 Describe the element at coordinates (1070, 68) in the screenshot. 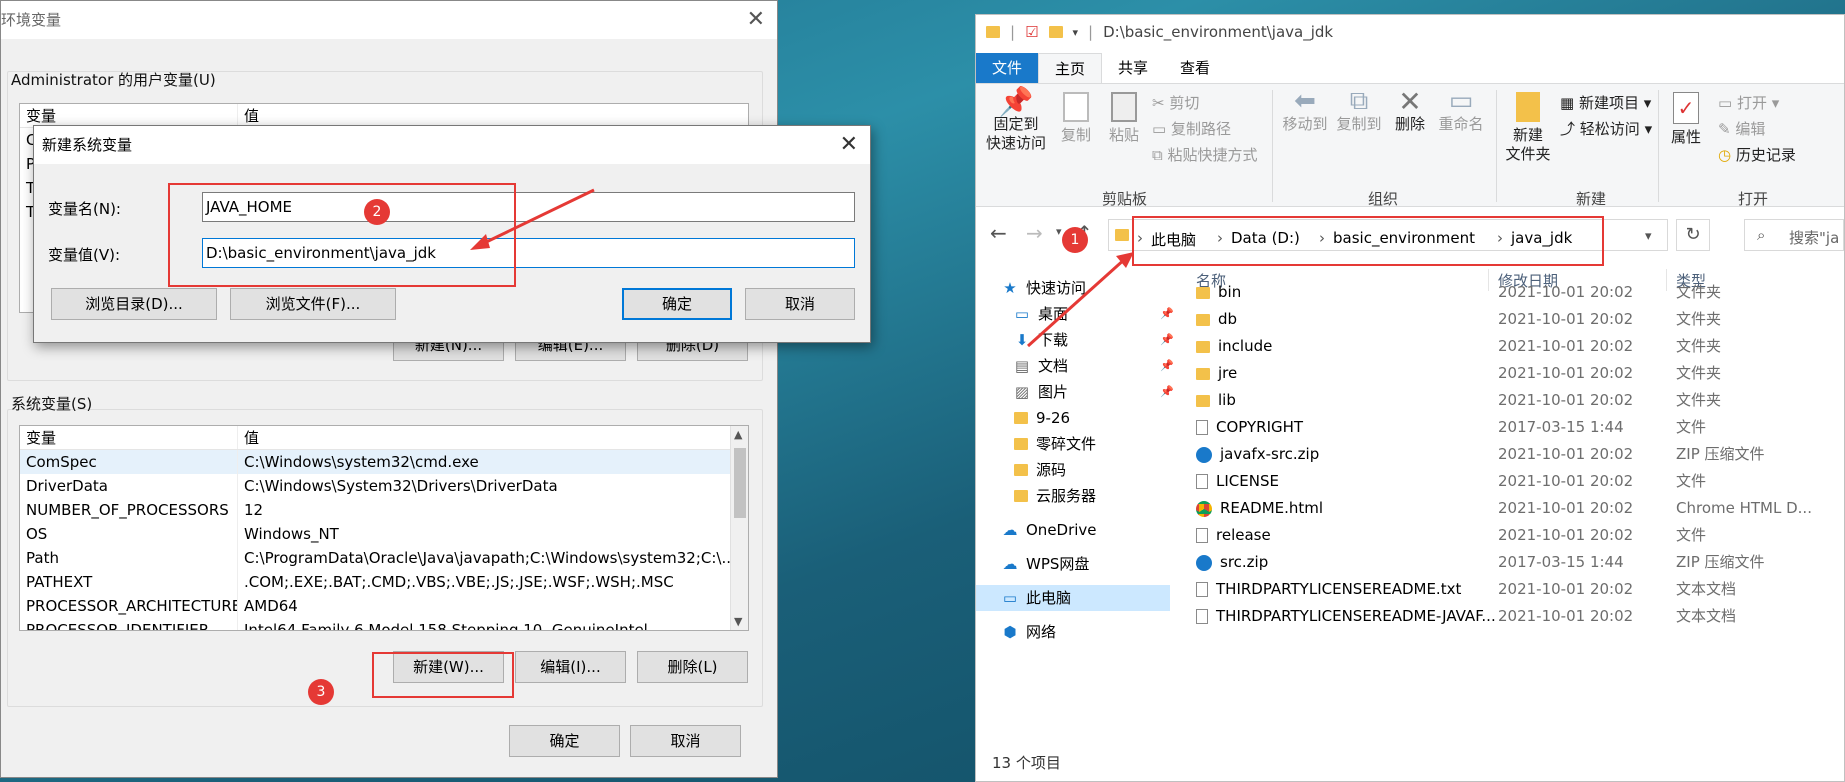

I see `tab-home: 主页` at that location.